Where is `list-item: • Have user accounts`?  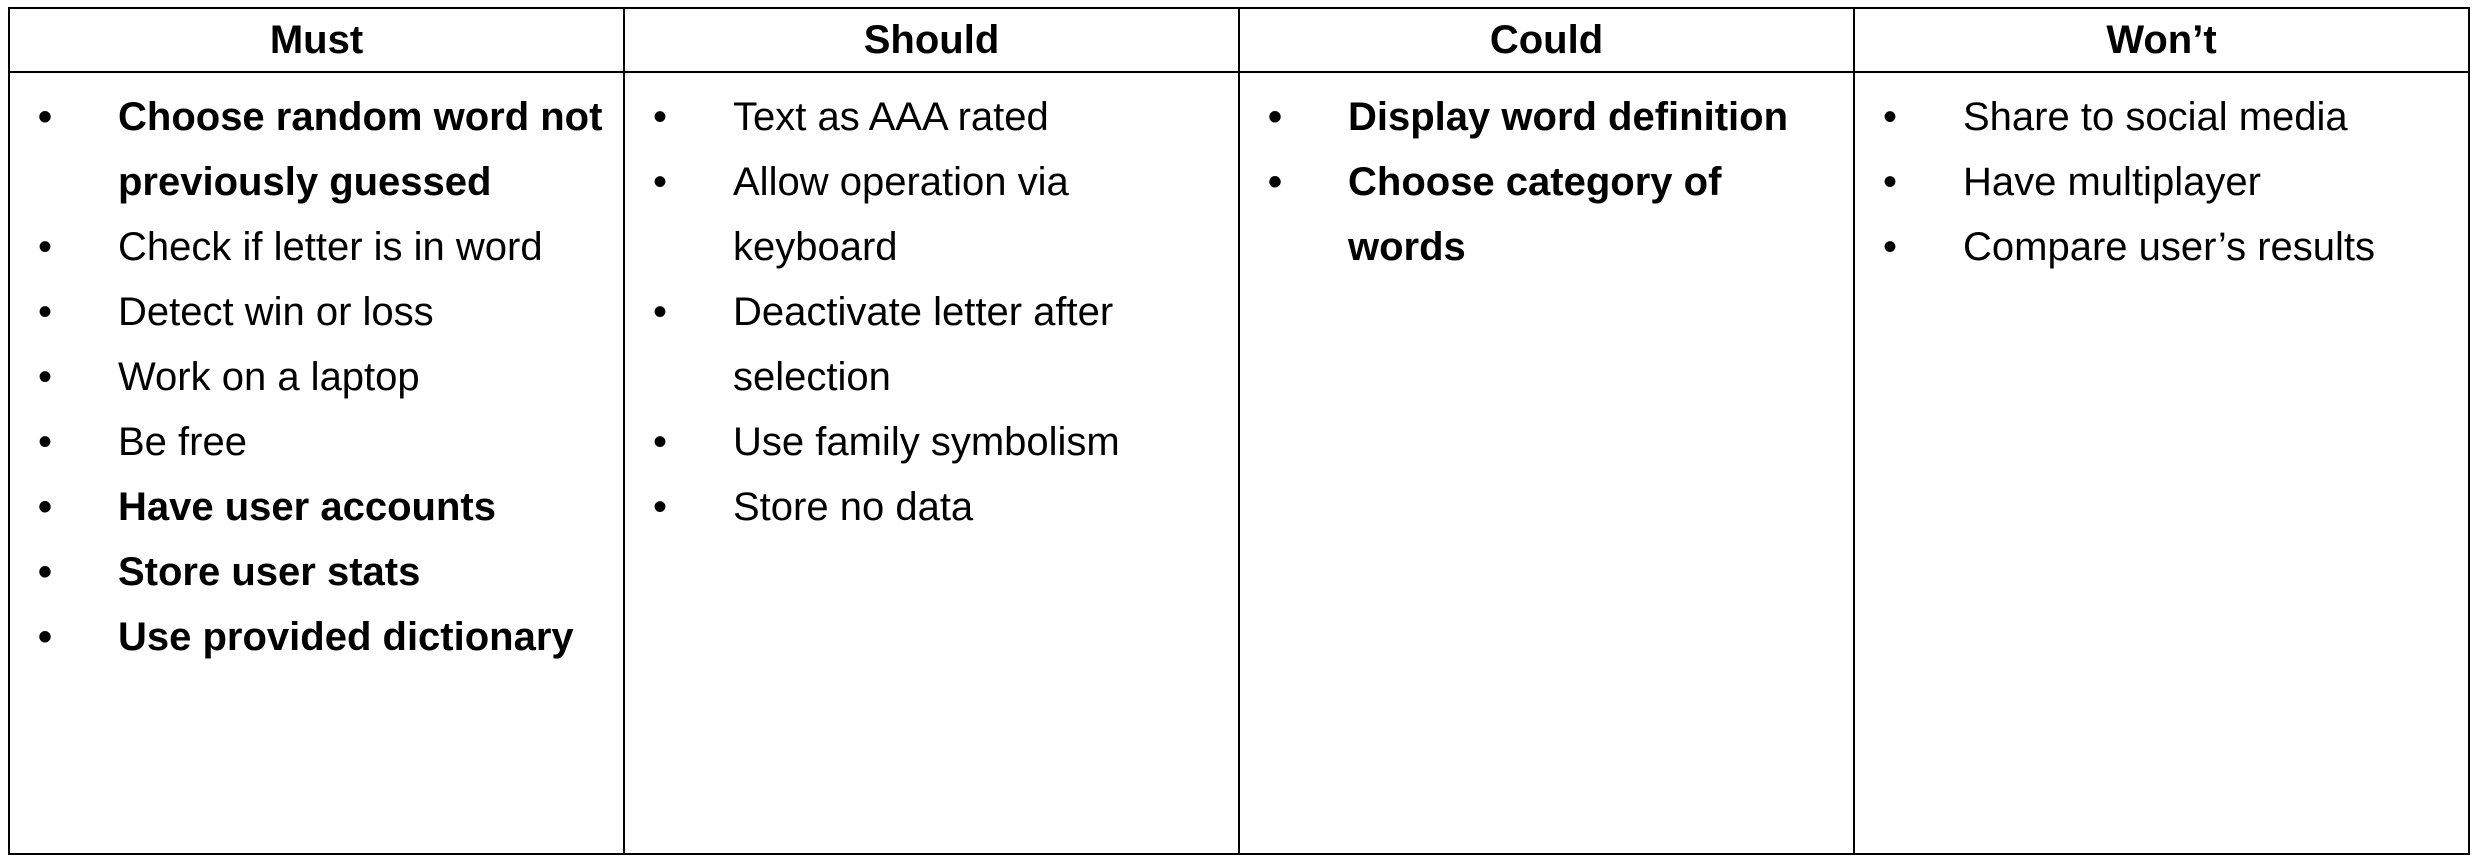
list-item: • Have user accounts is located at coordinates (312, 507).